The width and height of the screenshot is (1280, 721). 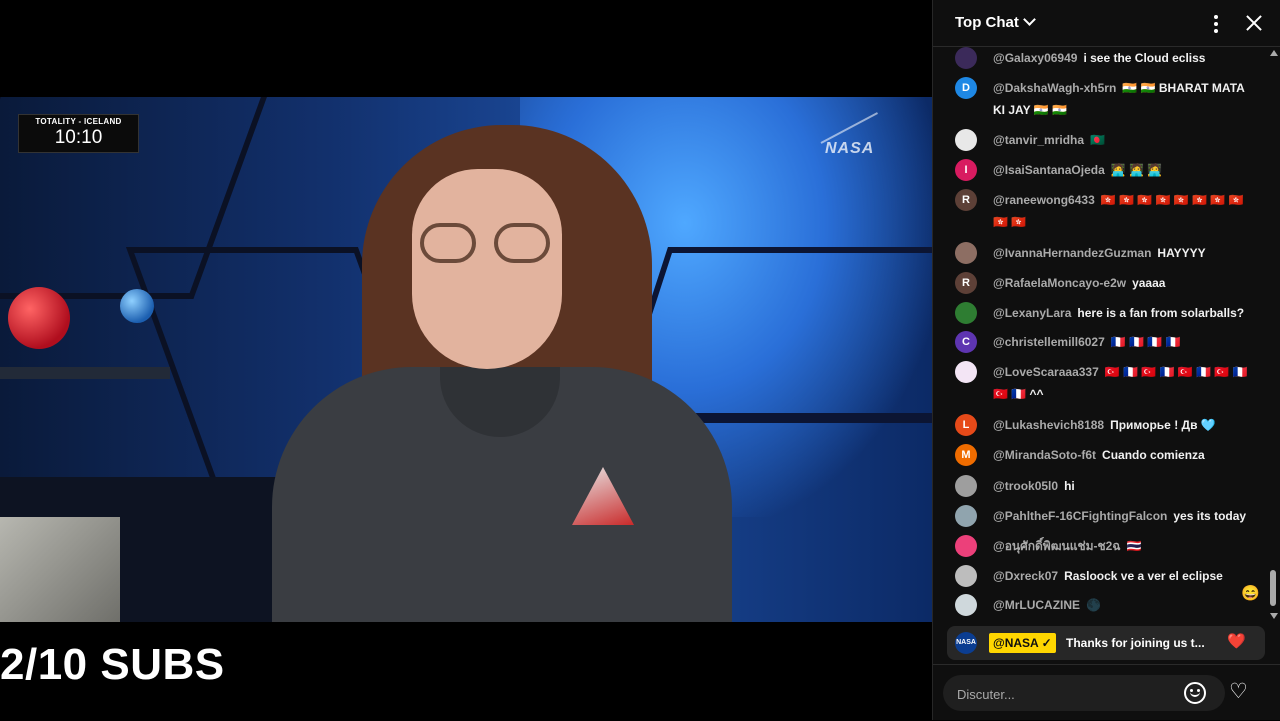 I want to click on chat-author: @raneewong6433, so click(x=1044, y=200).